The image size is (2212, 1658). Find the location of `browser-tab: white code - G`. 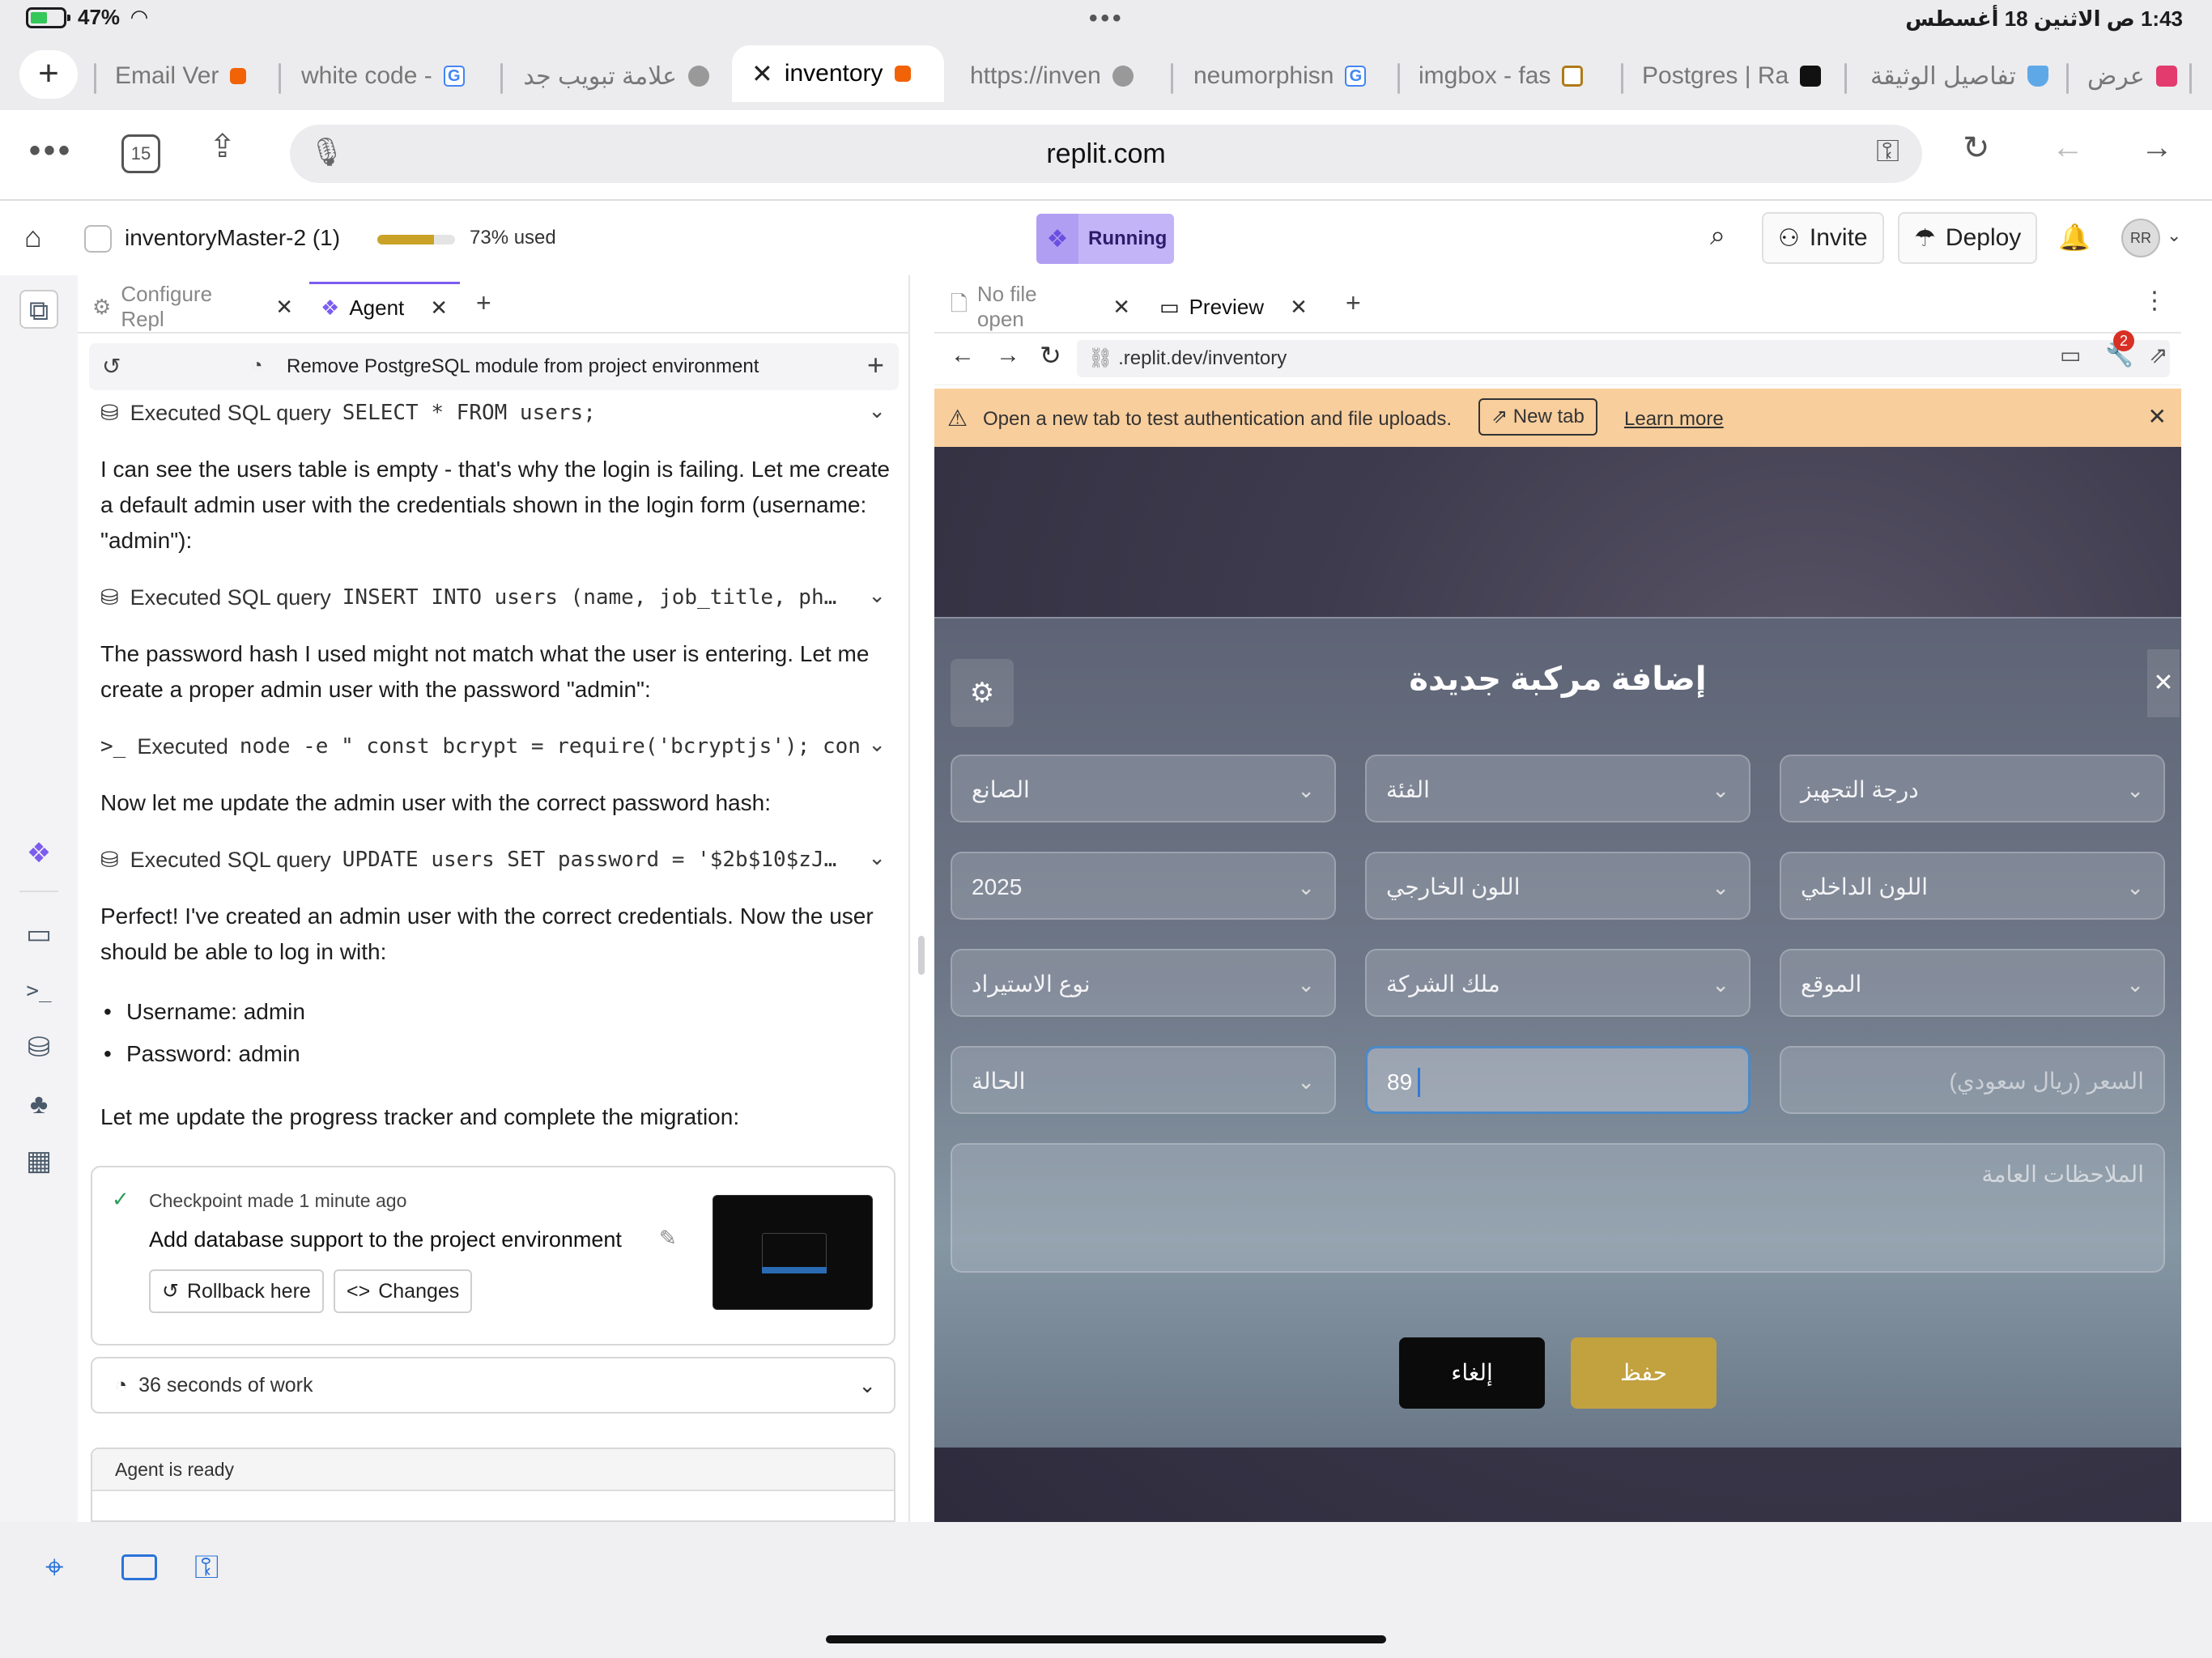

browser-tab: white code - G is located at coordinates (394, 76).